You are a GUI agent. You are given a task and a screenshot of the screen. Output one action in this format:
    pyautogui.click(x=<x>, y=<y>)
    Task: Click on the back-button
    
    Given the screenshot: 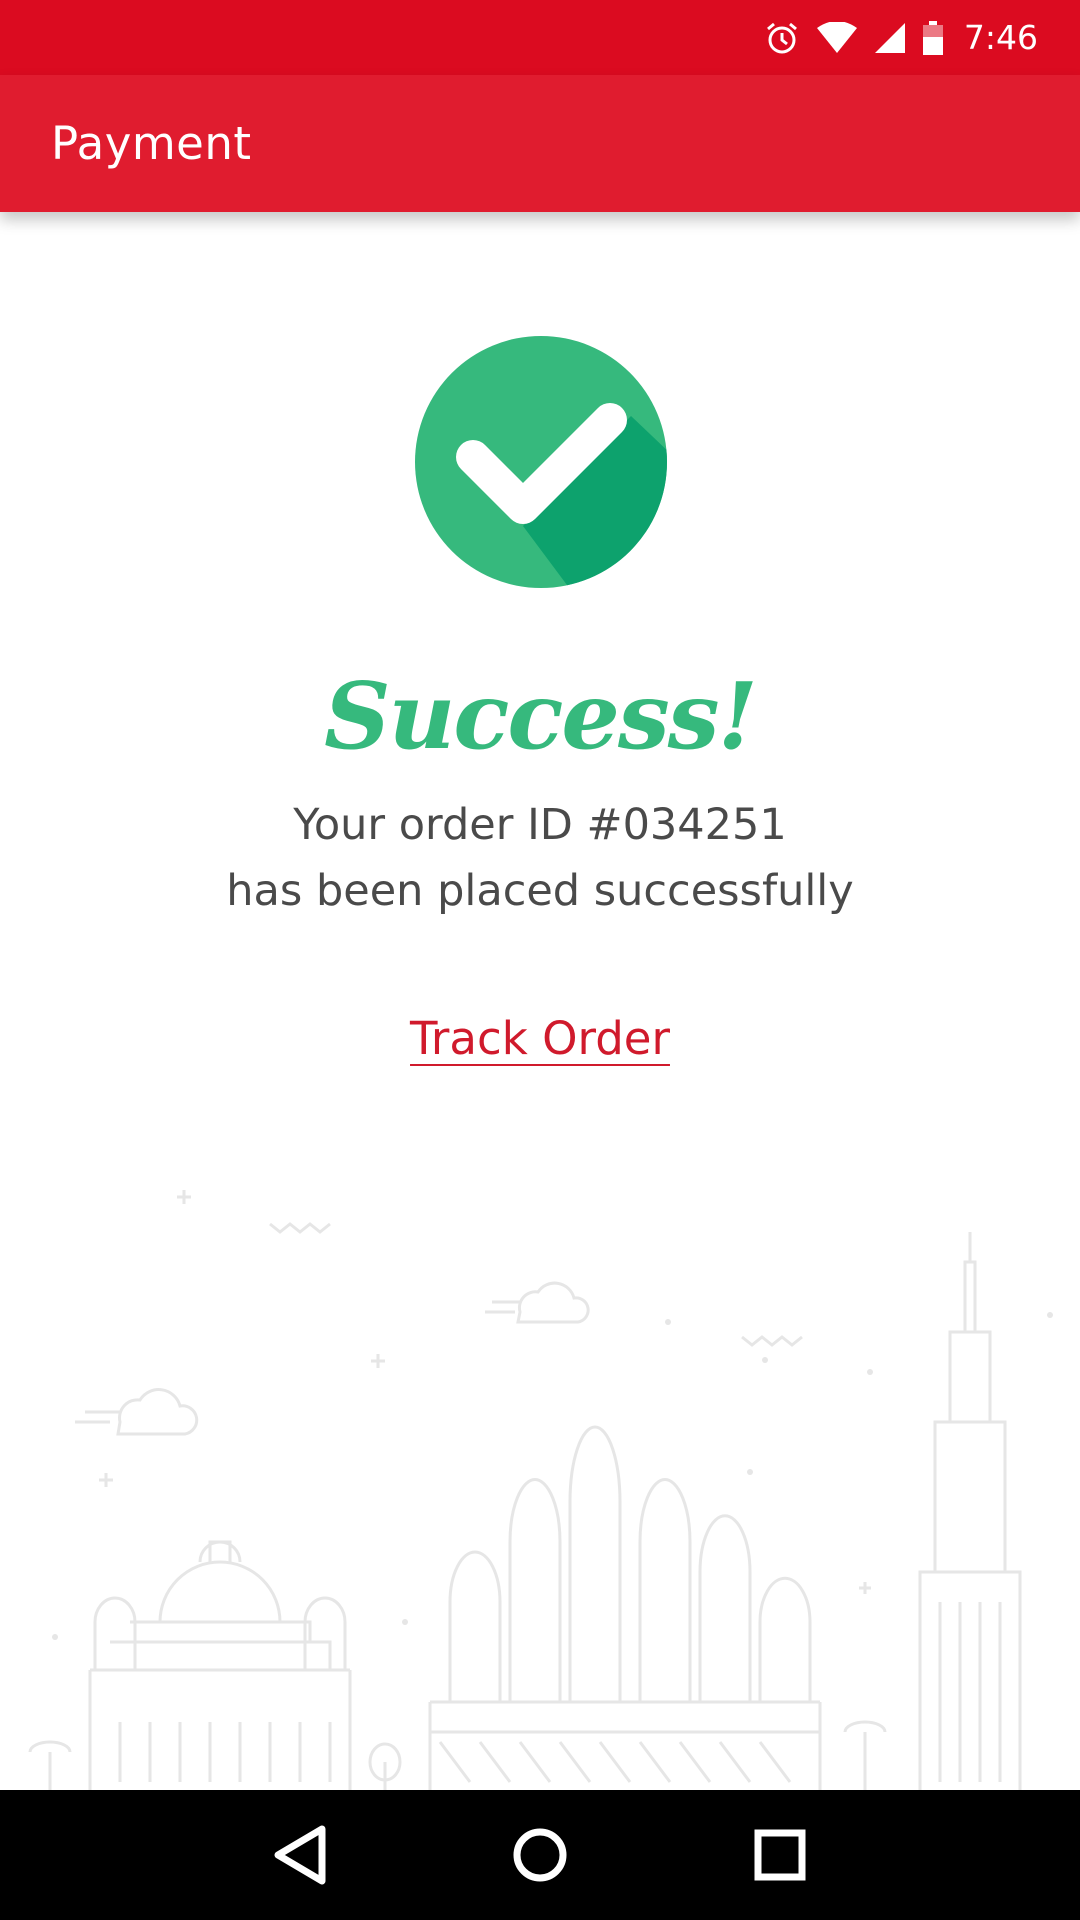 What is the action you would take?
    pyautogui.click(x=300, y=1855)
    